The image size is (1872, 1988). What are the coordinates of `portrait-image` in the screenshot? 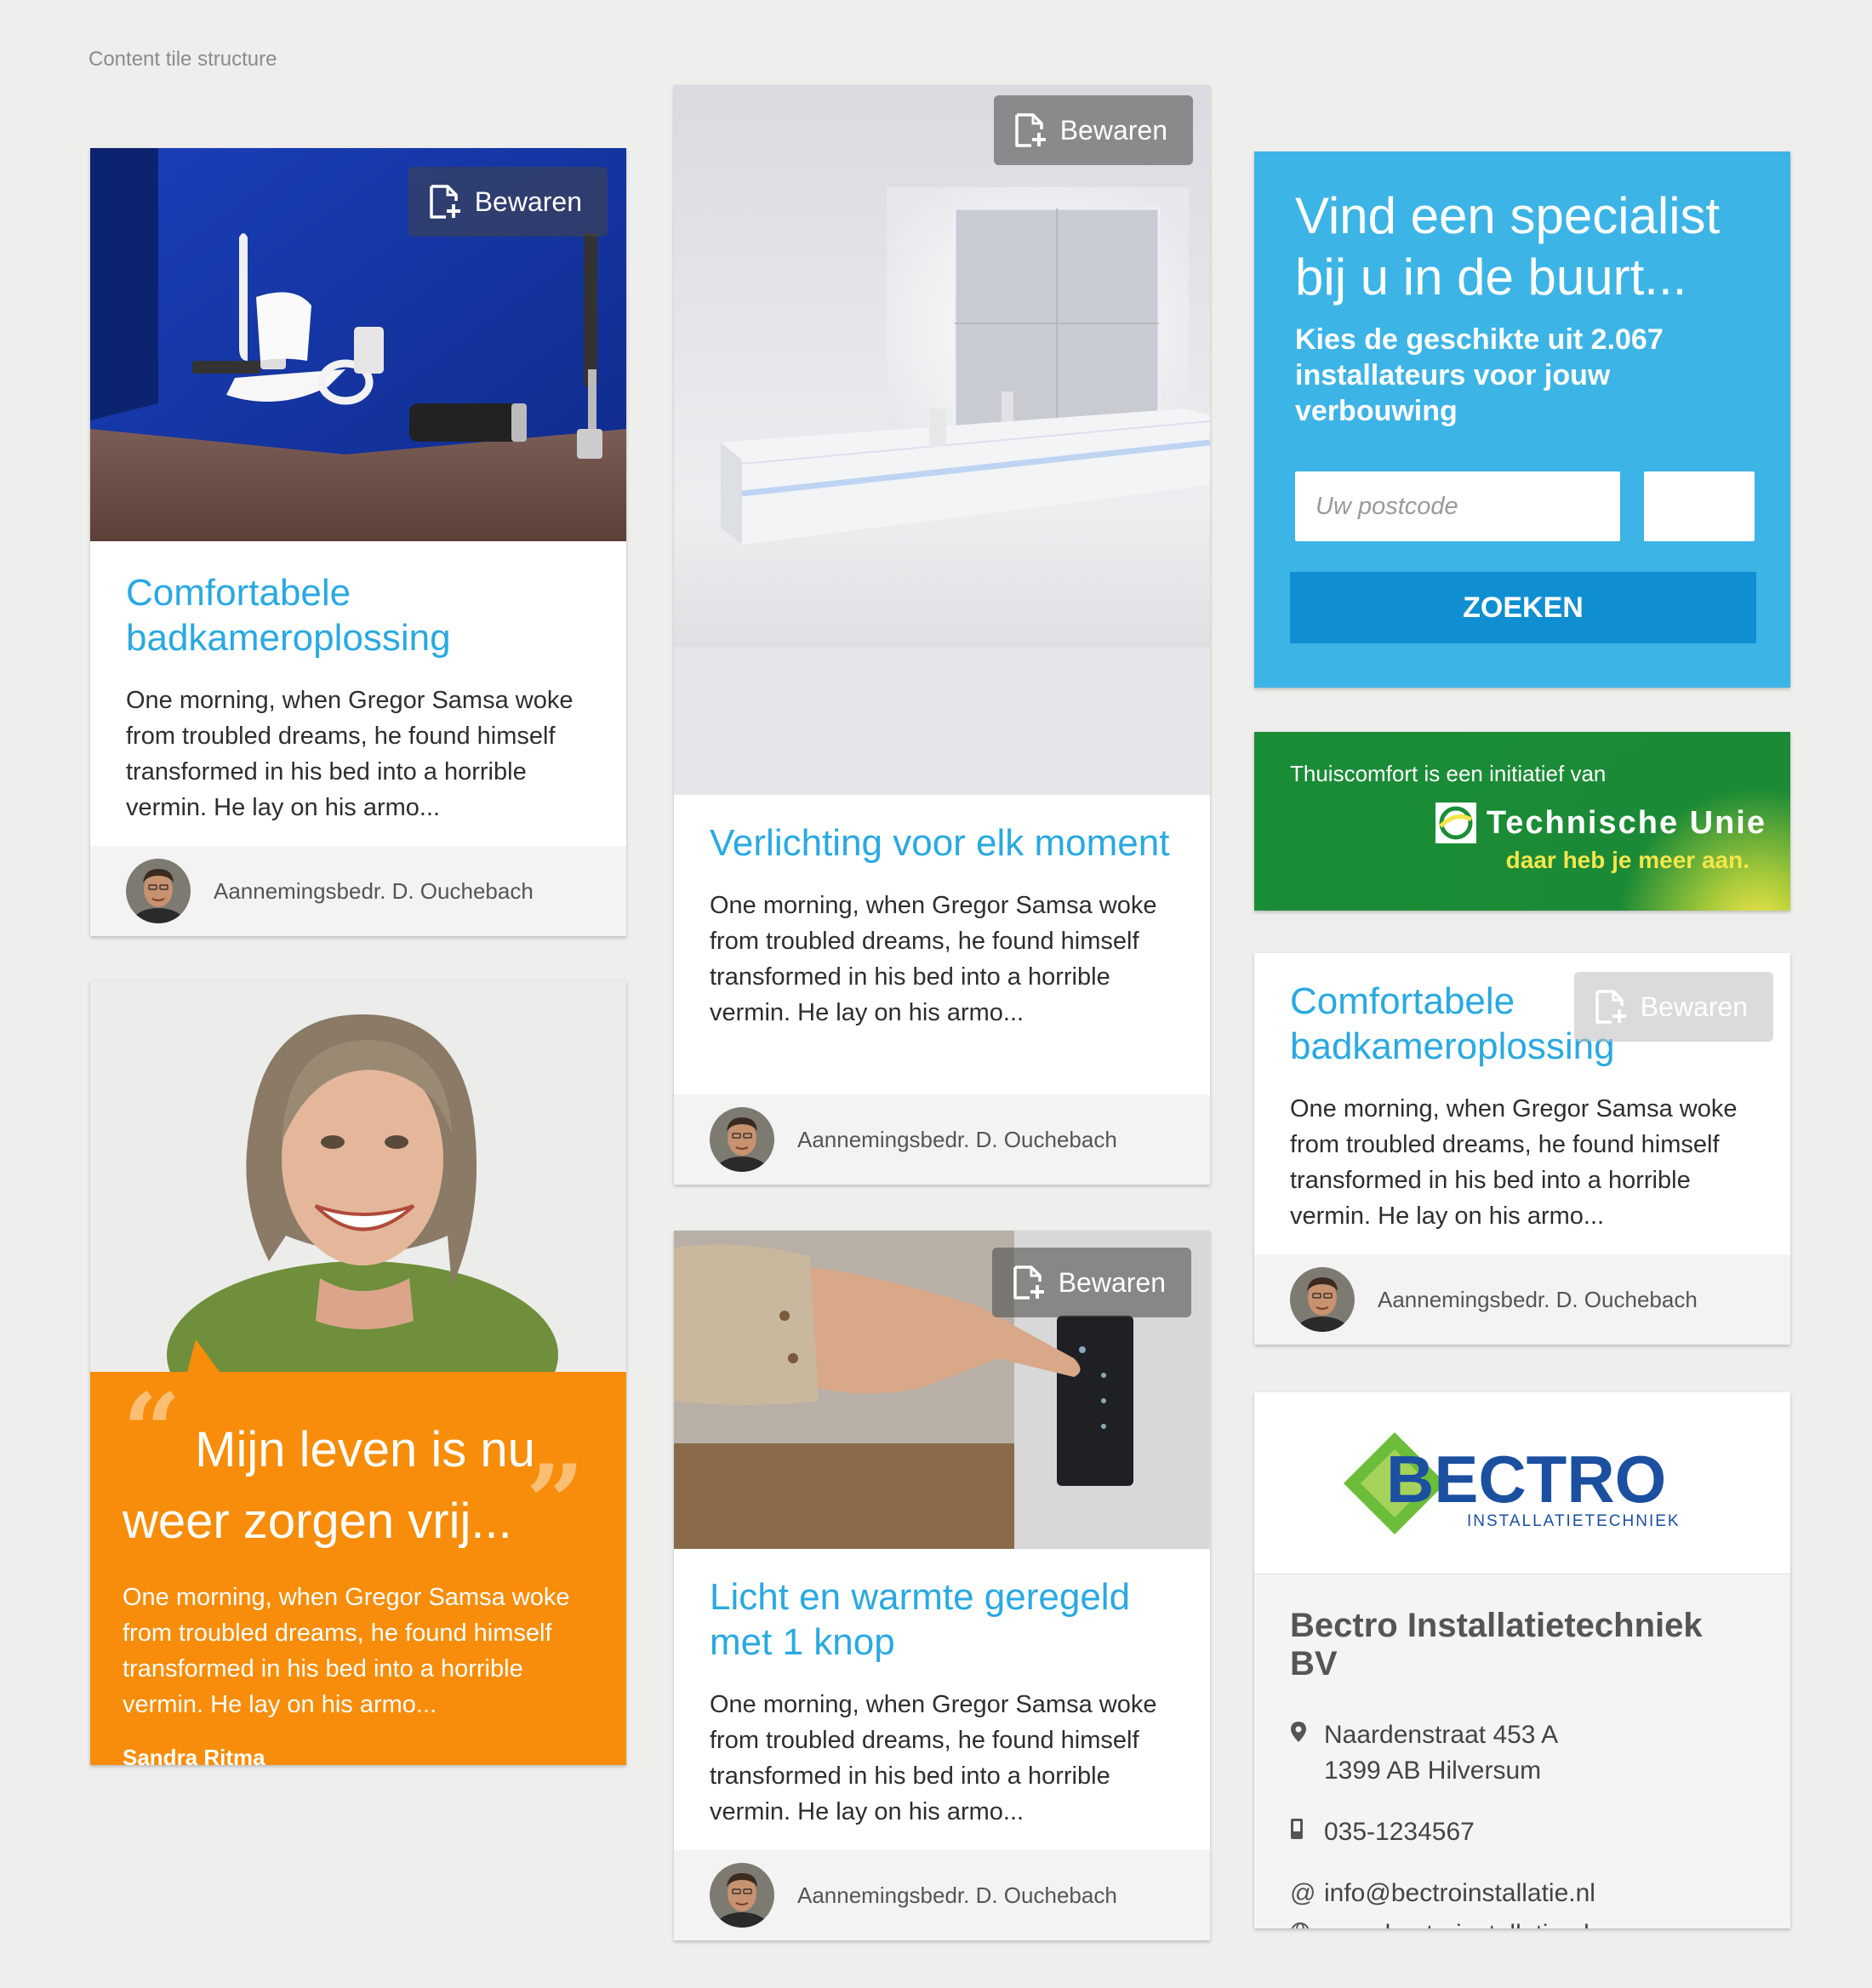 It's located at (358, 1176).